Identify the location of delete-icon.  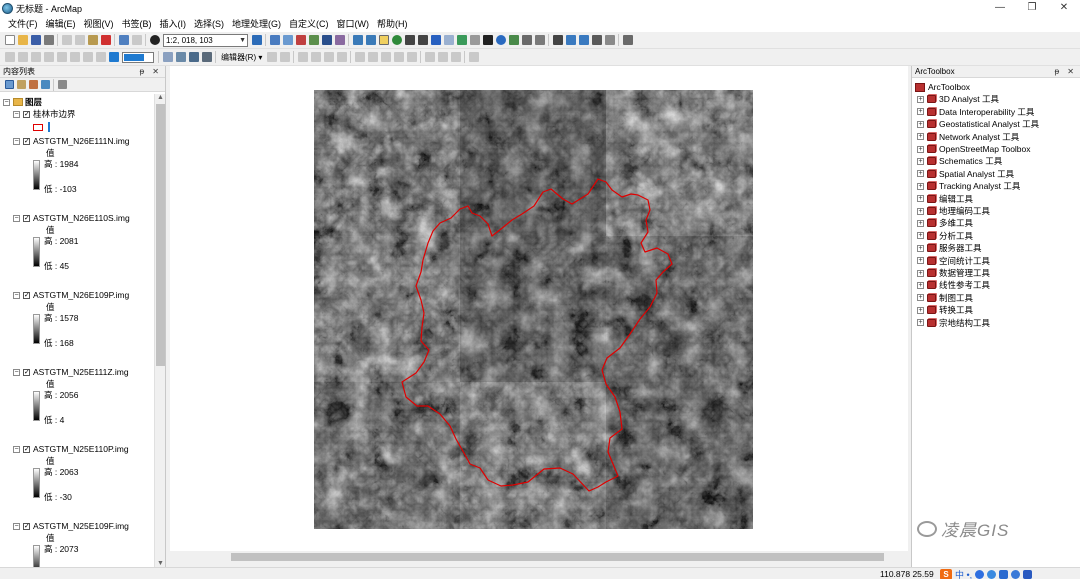
(105, 40).